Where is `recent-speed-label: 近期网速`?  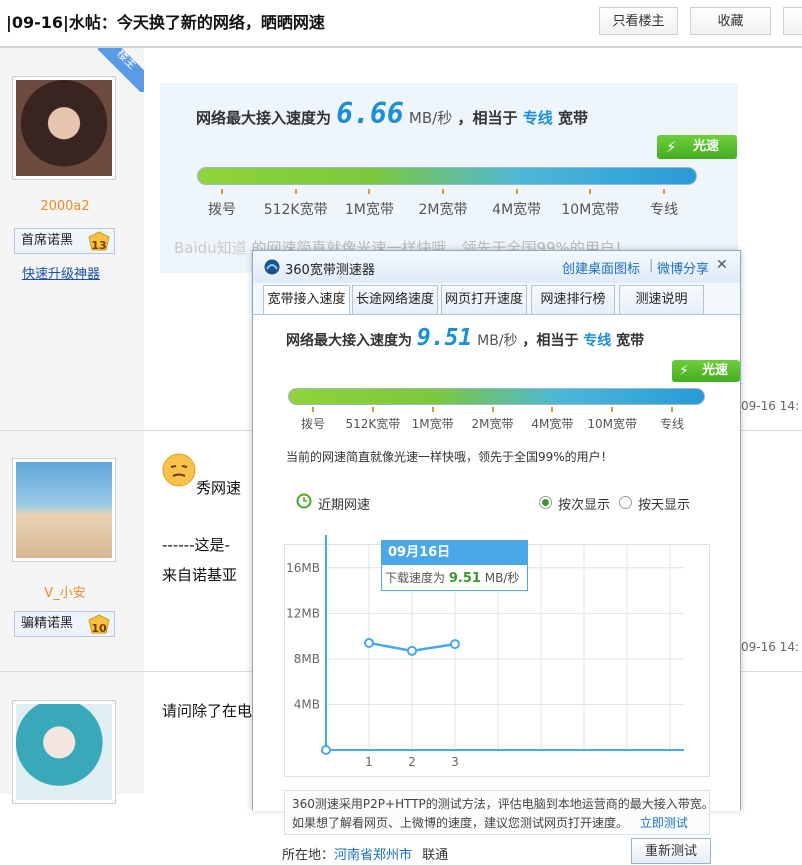
recent-speed-label: 近期网速 is located at coordinates (344, 505).